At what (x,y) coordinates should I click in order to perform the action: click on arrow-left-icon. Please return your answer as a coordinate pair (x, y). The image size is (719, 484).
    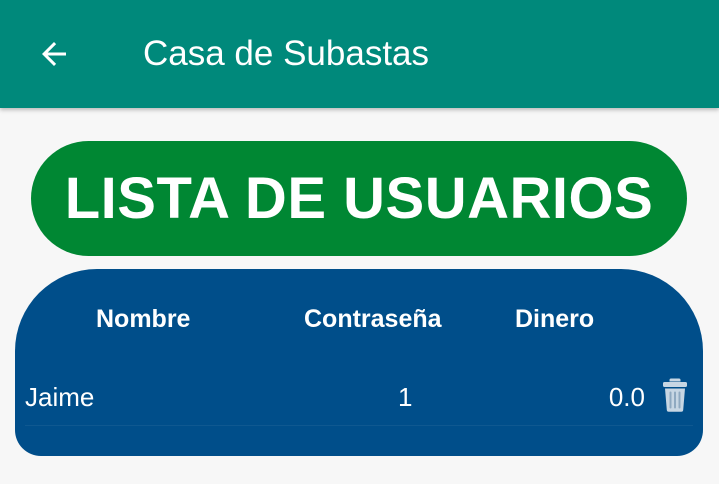
    Looking at the image, I should click on (54, 54).